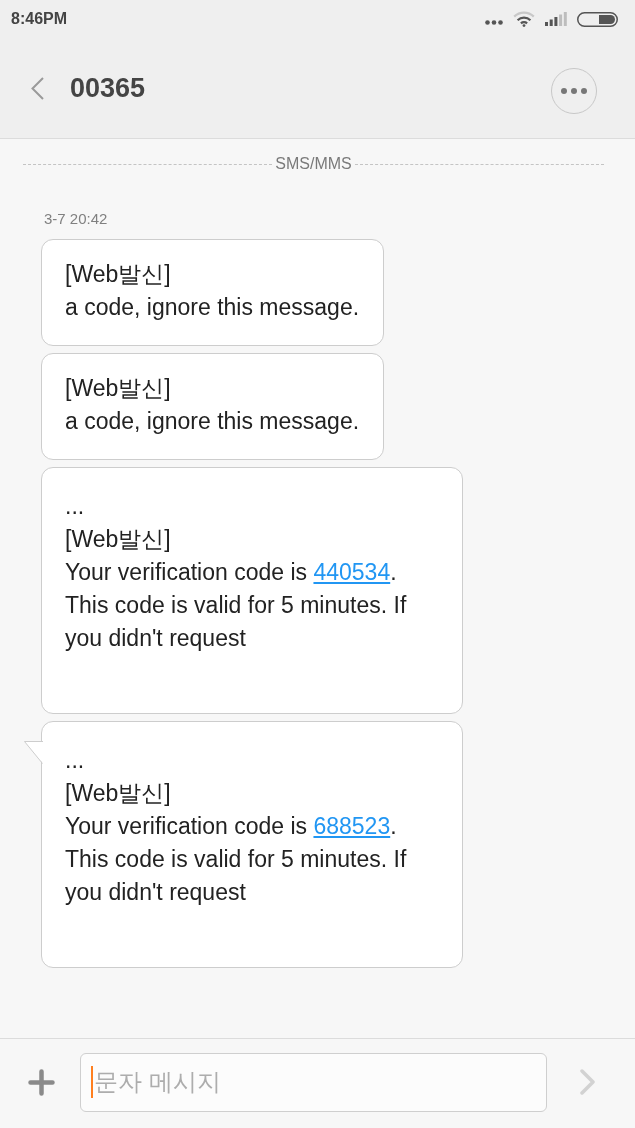 The height and width of the screenshot is (1128, 635). What do you see at coordinates (524, 19) in the screenshot?
I see `wifi-icon` at bounding box center [524, 19].